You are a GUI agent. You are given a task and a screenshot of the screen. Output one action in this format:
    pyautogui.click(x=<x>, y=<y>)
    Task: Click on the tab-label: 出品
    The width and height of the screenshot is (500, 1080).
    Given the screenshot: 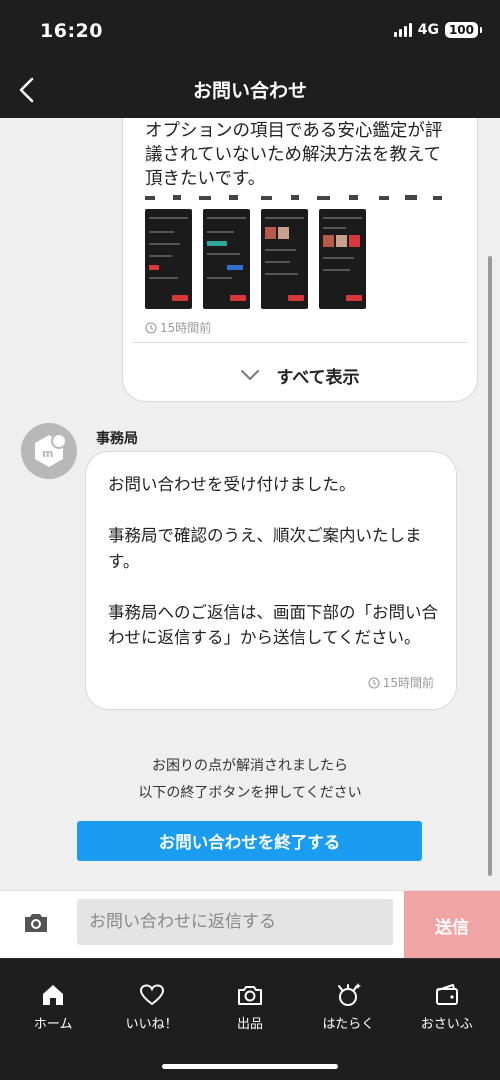 What is the action you would take?
    pyautogui.click(x=249, y=1024)
    